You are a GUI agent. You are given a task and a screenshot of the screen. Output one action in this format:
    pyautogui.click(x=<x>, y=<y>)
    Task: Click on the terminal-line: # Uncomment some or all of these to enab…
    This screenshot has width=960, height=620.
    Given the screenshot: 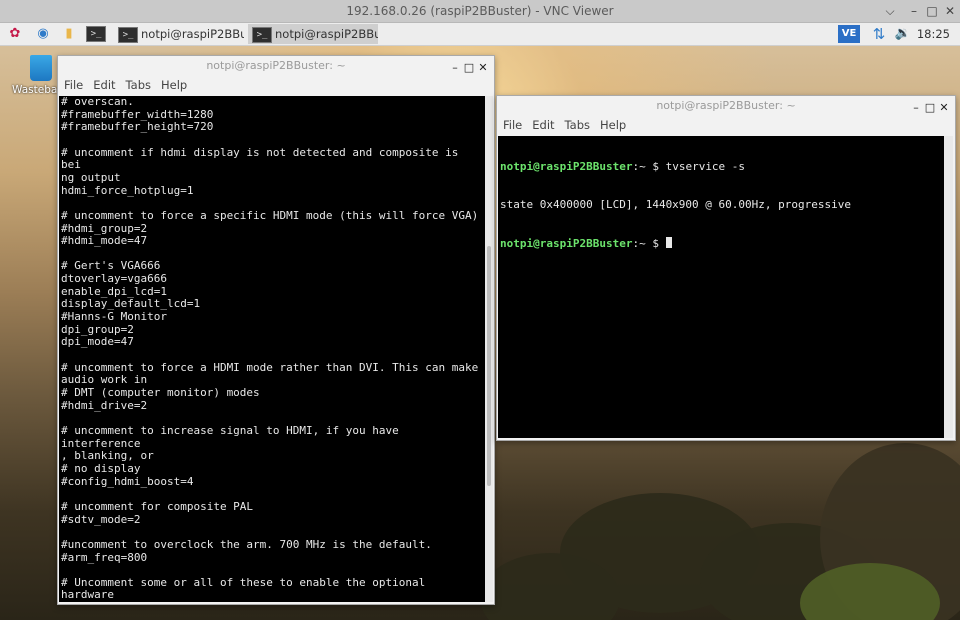 What is the action you would take?
    pyautogui.click(x=246, y=588)
    